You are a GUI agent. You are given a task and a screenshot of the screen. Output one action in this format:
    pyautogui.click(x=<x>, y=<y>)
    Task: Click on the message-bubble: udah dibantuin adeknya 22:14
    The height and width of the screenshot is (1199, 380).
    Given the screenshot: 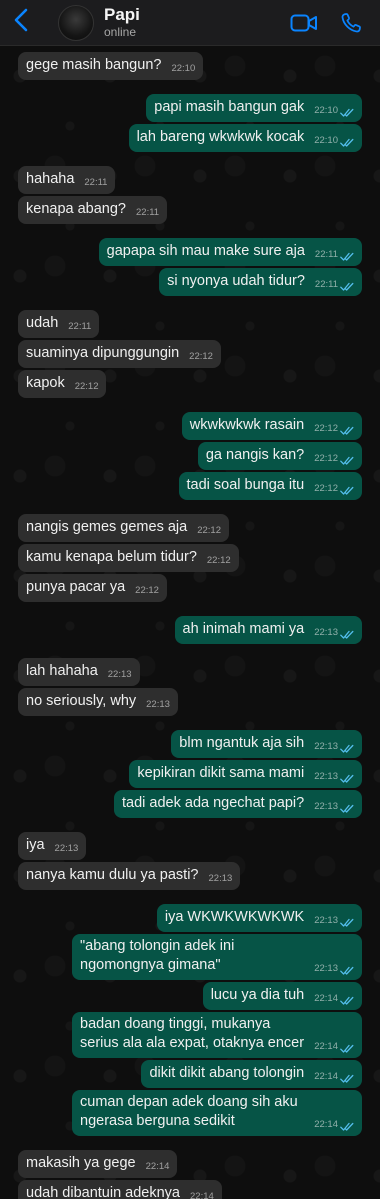 What is the action you would take?
    pyautogui.click(x=120, y=1189)
    